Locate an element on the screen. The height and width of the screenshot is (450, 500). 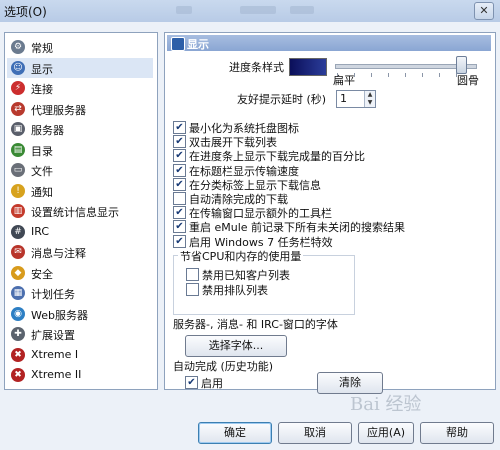
sidebar-item: ▦ 计划任务 is located at coordinates (80, 293).